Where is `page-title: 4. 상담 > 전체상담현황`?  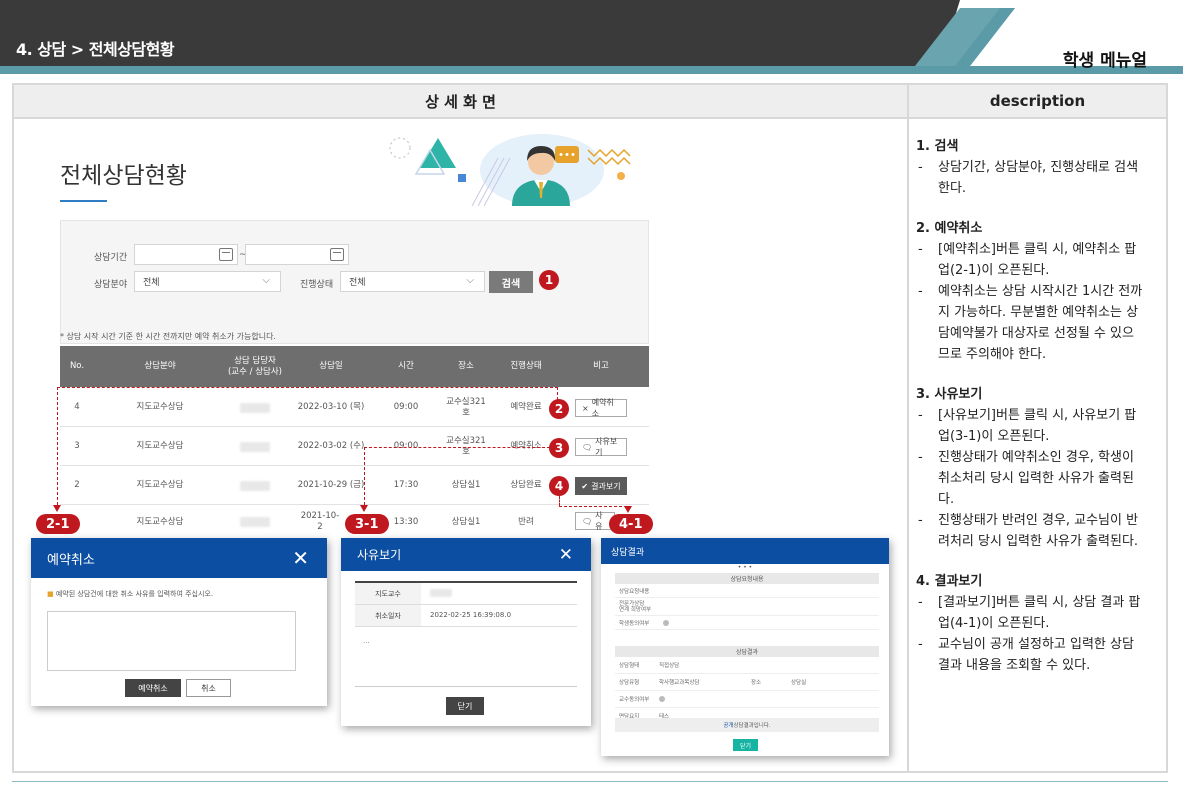
page-title: 4. 상담 > 전체상담현황 is located at coordinates (95, 49).